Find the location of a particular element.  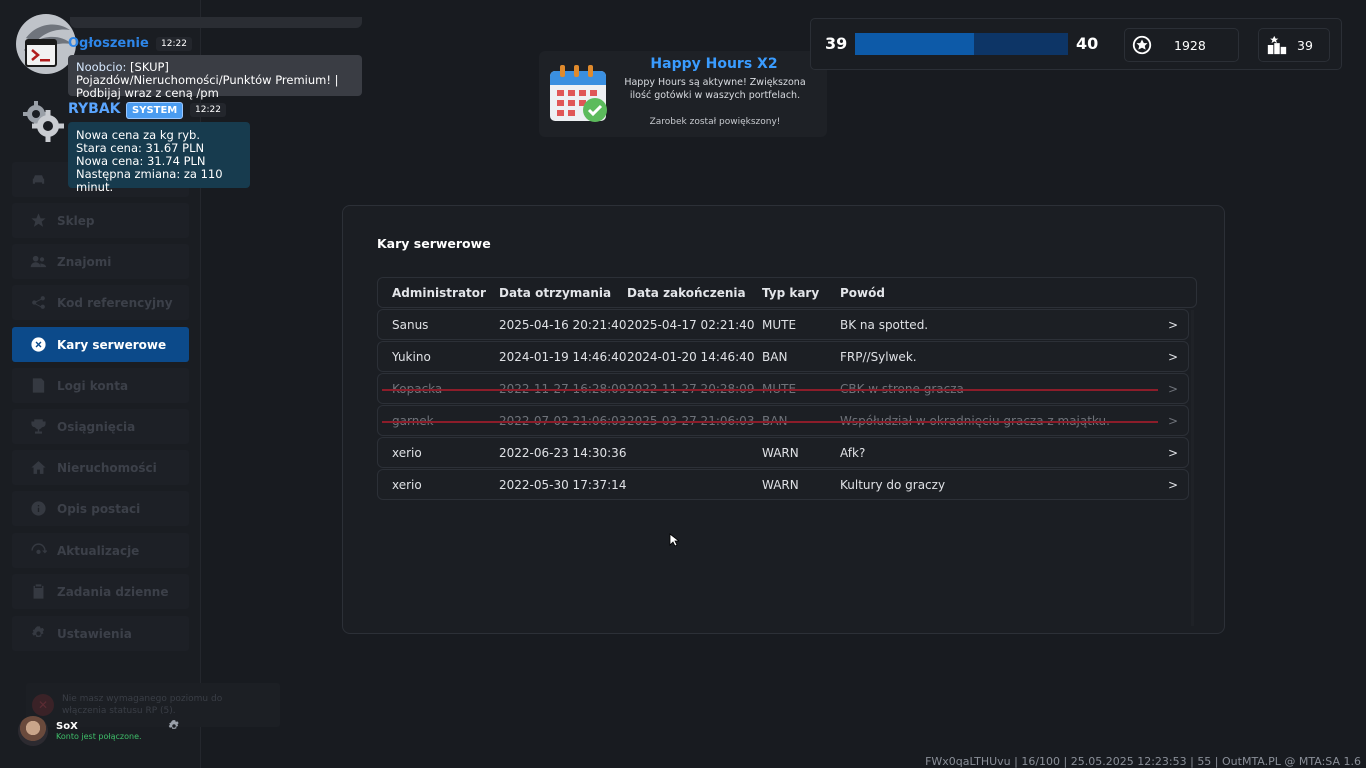

column-header-date-ends: Data zakończenia is located at coordinates (686, 293).